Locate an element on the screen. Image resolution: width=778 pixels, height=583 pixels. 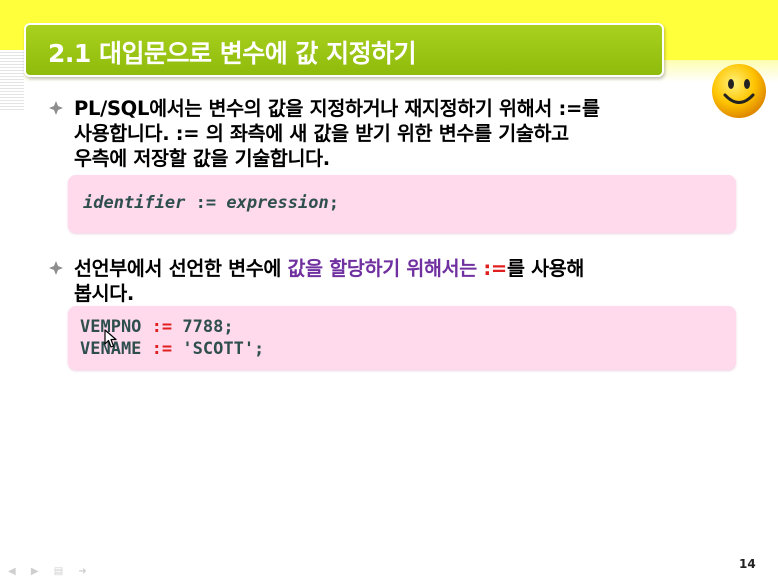
bullet2-operator: := is located at coordinates (495, 268).